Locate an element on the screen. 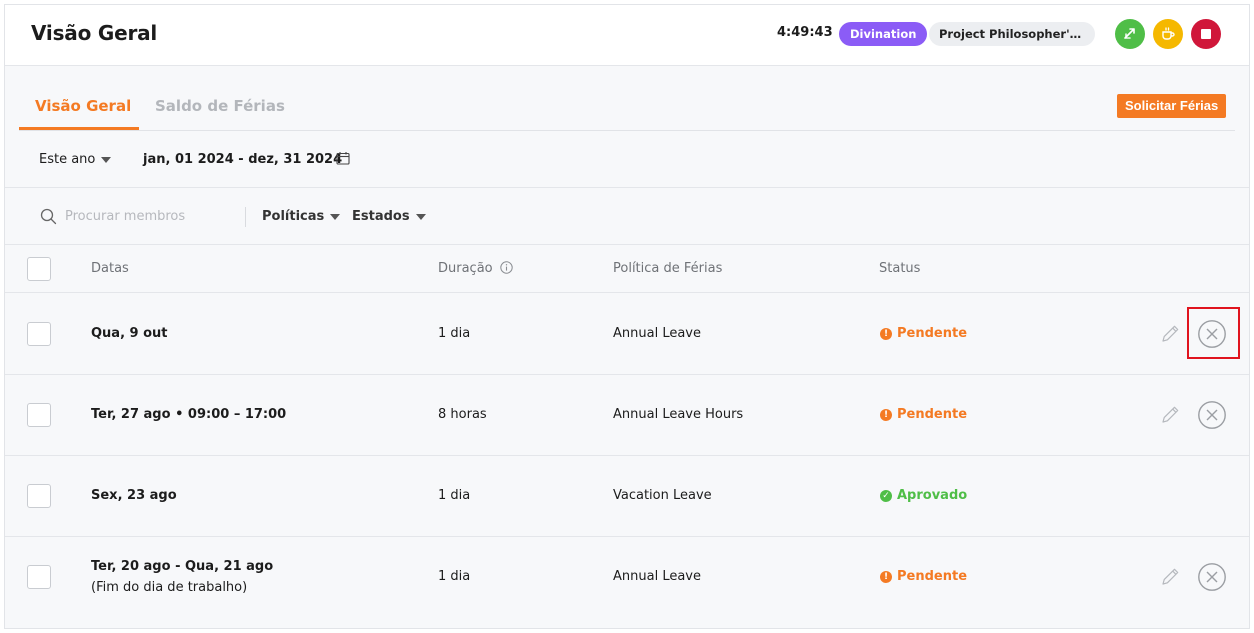  row-date: Ter, 27 ago • 09:00 – 17:00 is located at coordinates (189, 414).